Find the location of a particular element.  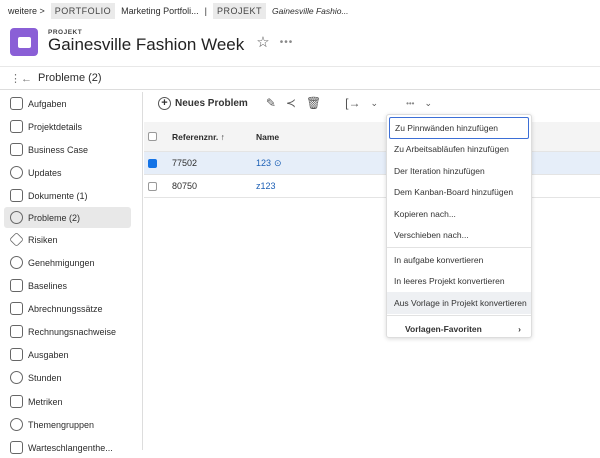

star-icon: ☆ is located at coordinates (262, 42).